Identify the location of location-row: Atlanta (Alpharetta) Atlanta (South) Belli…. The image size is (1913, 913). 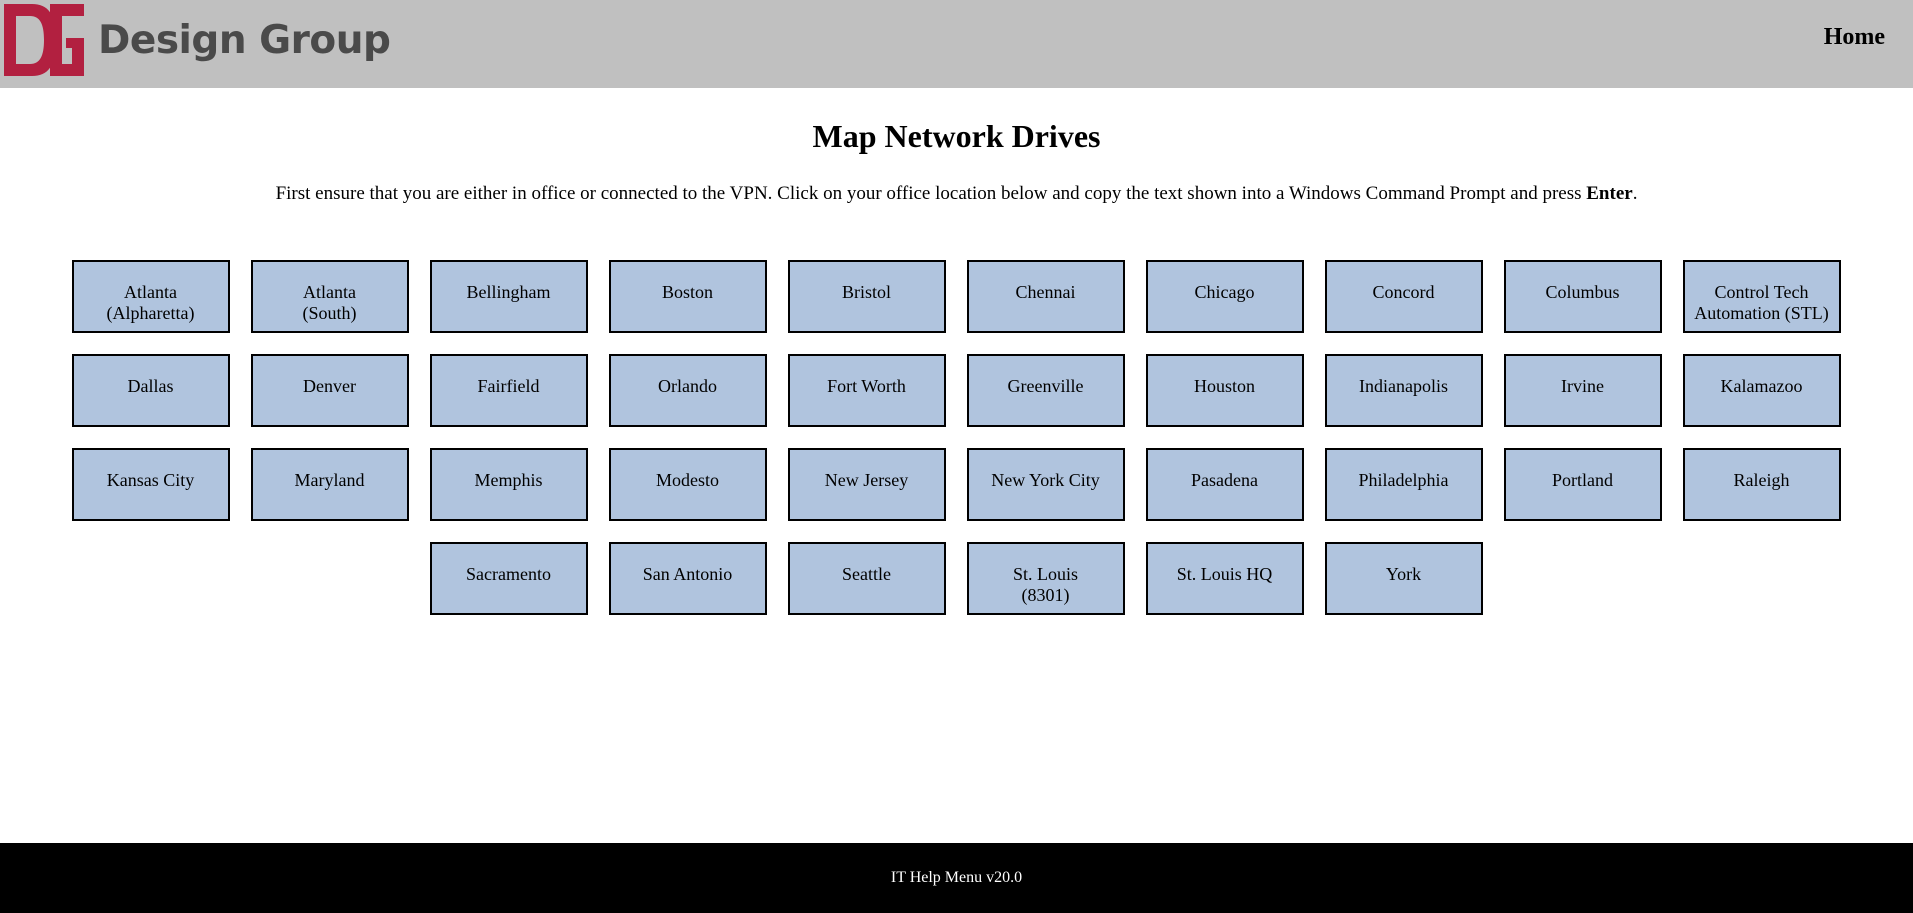
(956, 296).